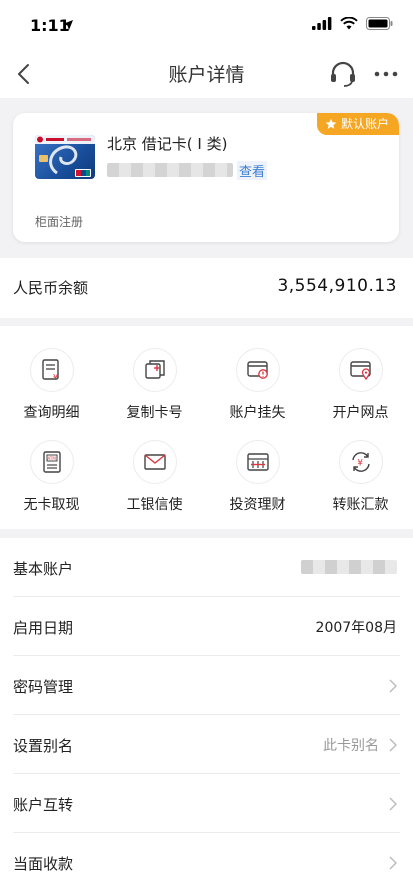 The image size is (413, 884). Describe the element at coordinates (206, 567) in the screenshot. I see `list-row-basic-account: 基本账户` at that location.